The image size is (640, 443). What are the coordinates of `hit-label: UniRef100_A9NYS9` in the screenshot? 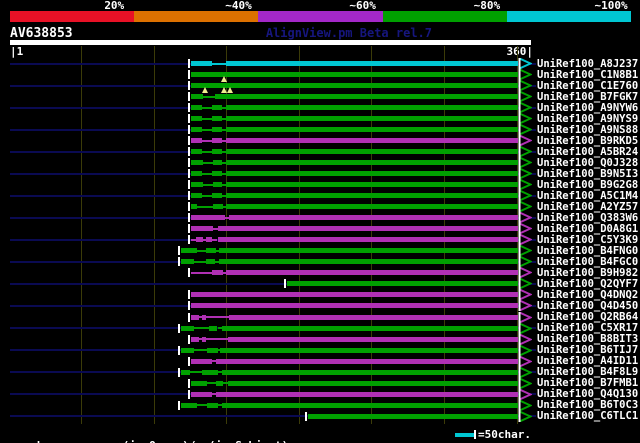 It's located at (587, 119).